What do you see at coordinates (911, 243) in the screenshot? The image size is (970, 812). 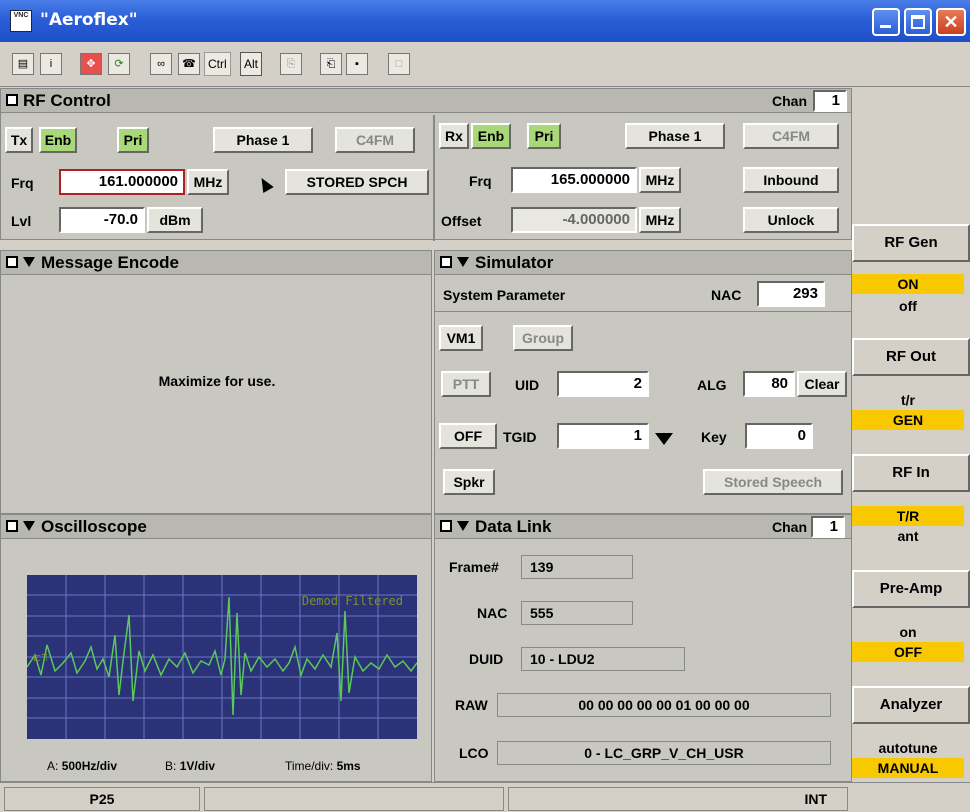 I see `rf-gen-button: RF Gen` at bounding box center [911, 243].